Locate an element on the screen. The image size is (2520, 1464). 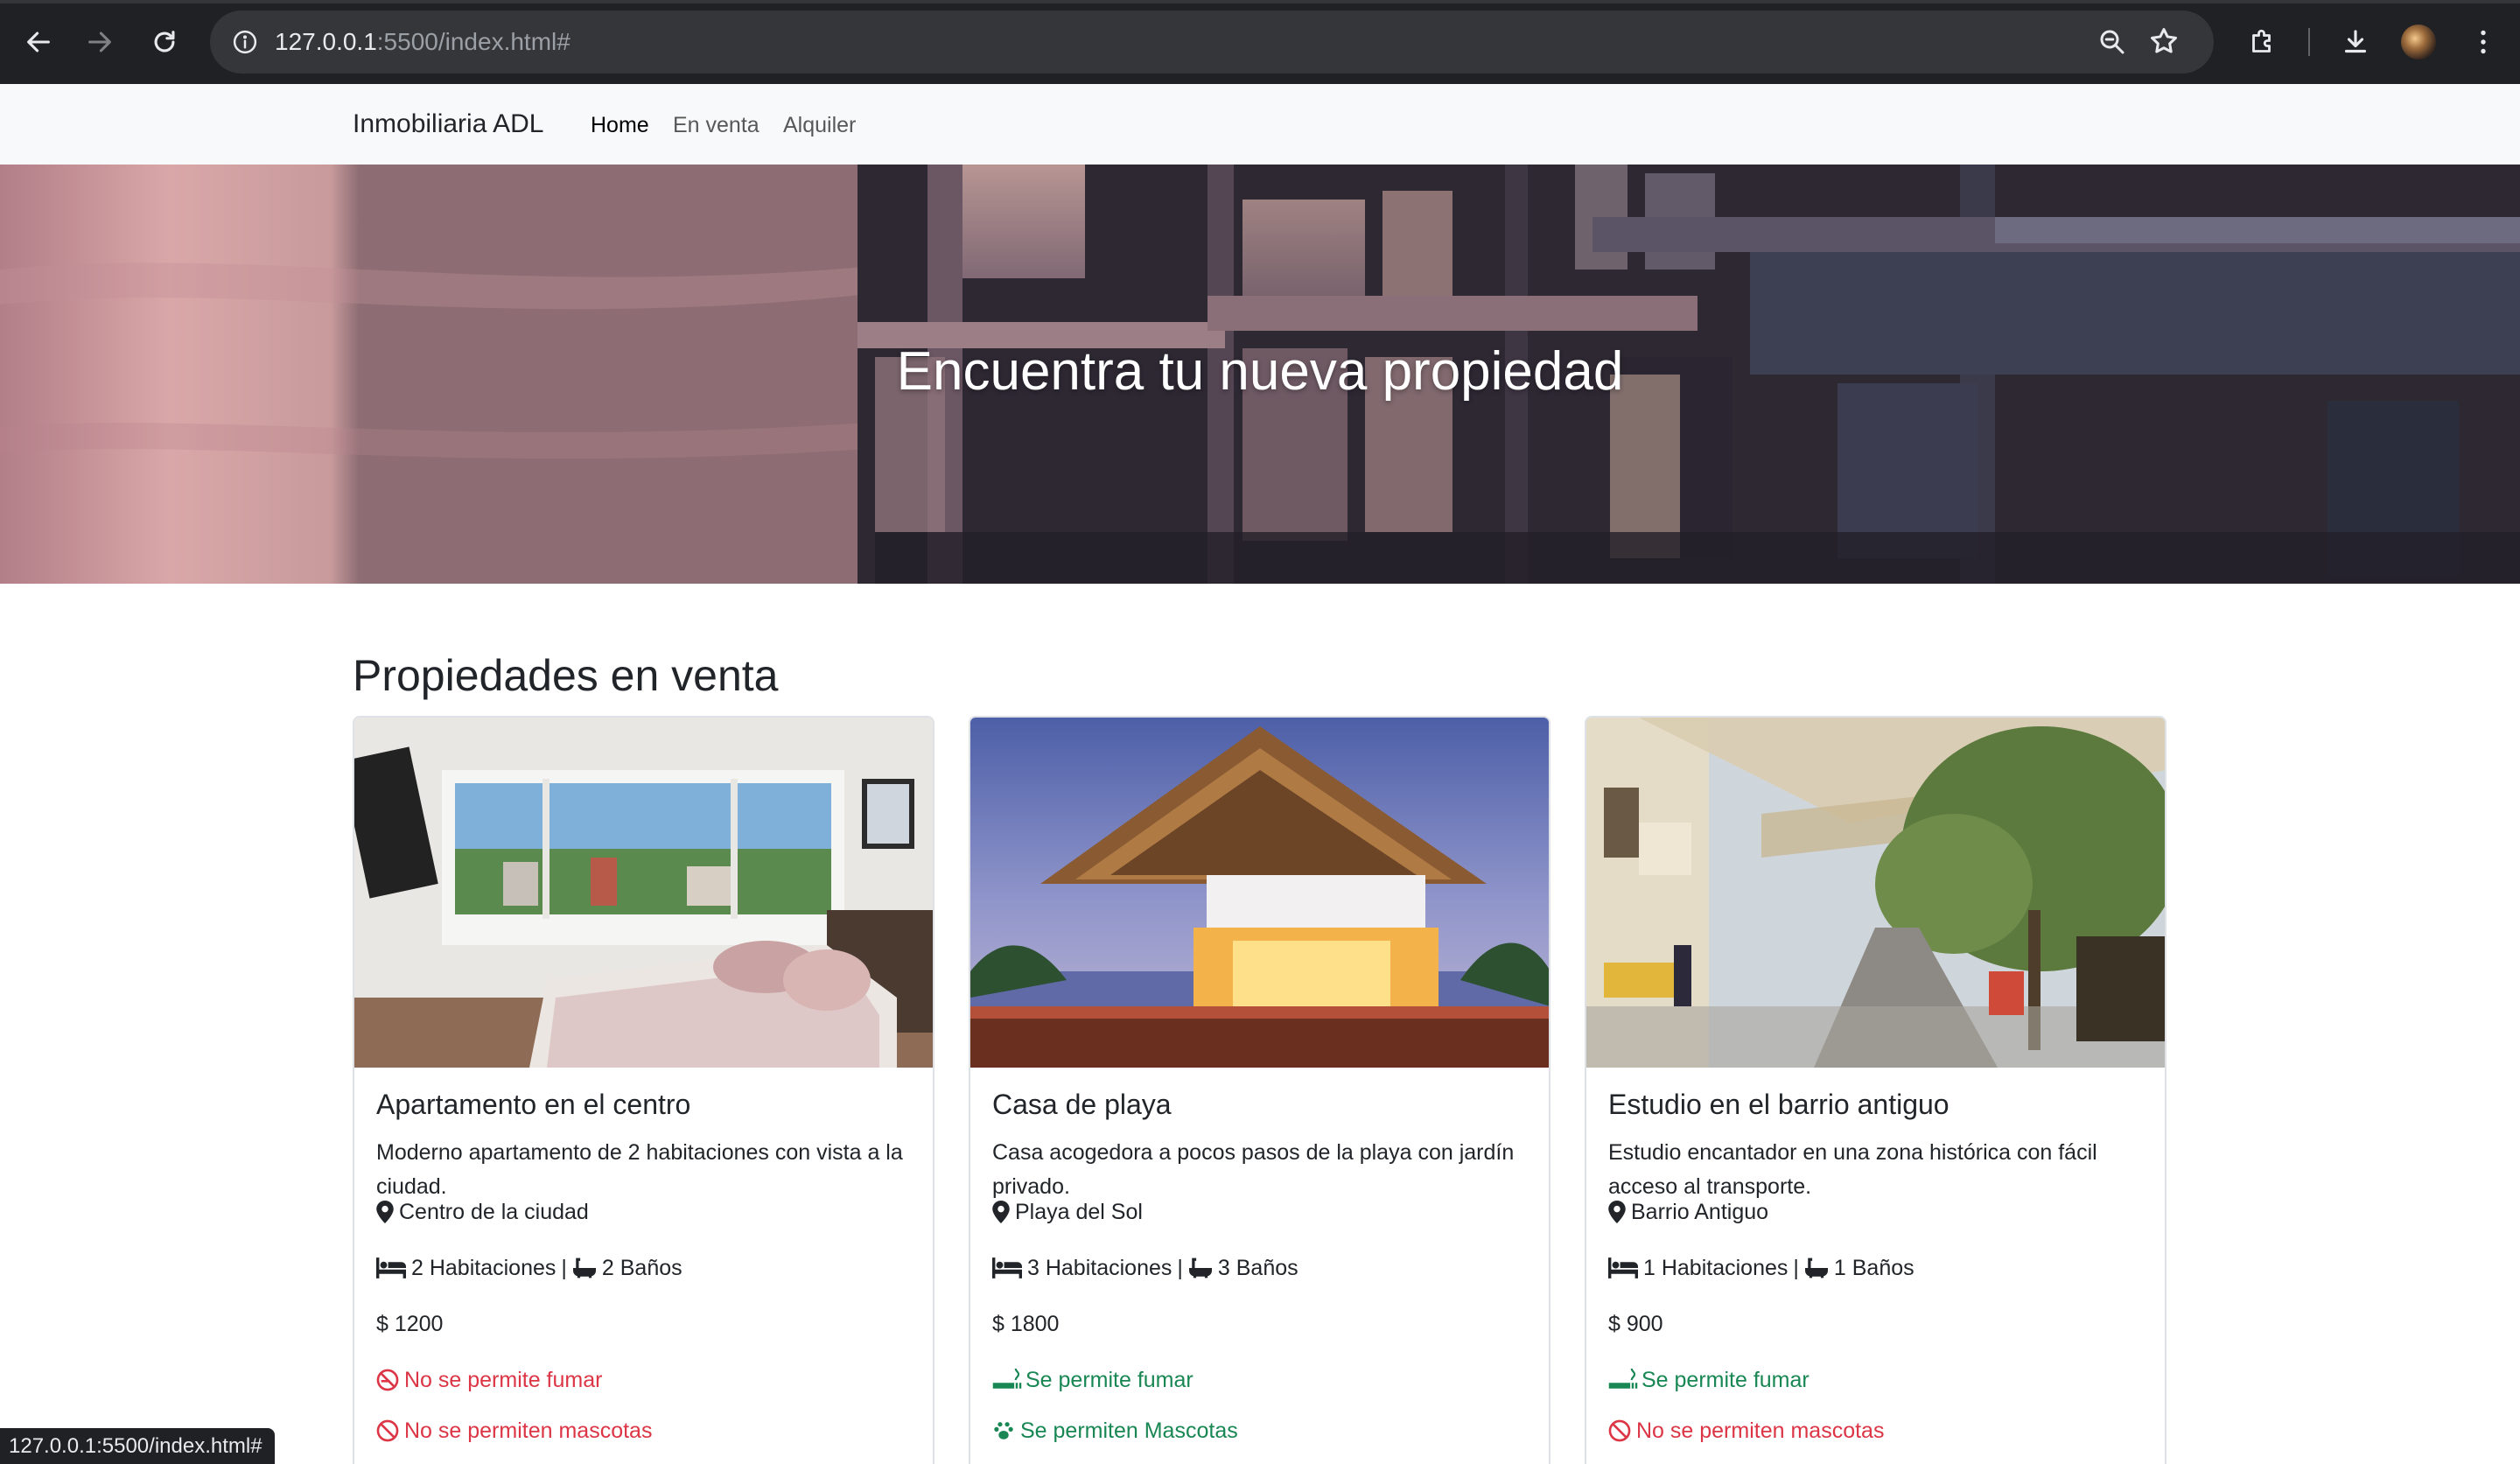
property-price: $ 900 is located at coordinates (1635, 1324).